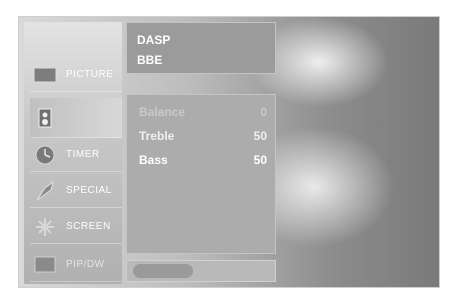  Describe the element at coordinates (45, 118) in the screenshot. I see `speaker-icon` at that location.